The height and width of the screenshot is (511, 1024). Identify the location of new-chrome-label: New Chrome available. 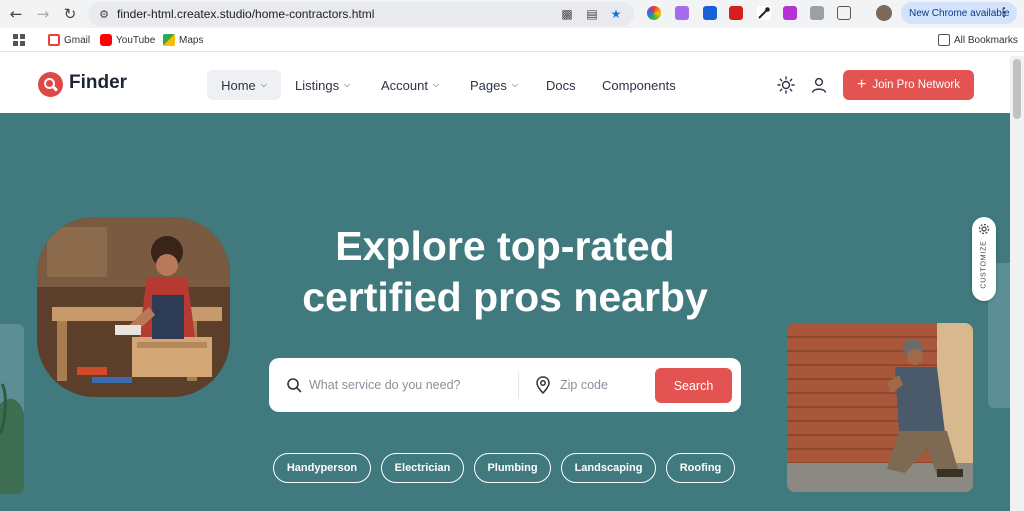
(959, 13).